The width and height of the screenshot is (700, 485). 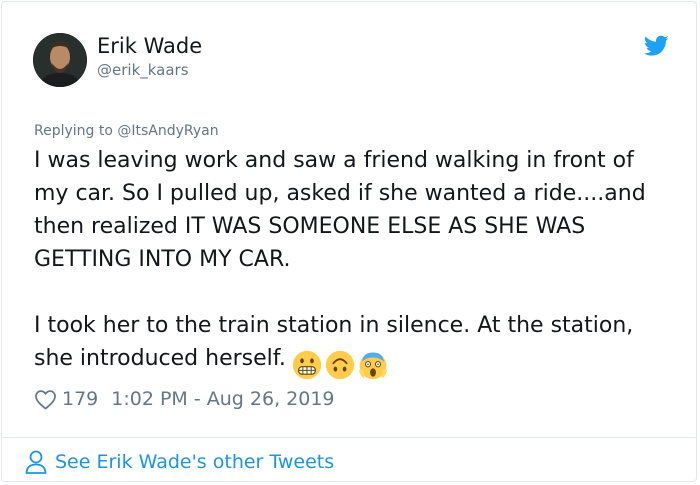 What do you see at coordinates (307, 365) in the screenshot?
I see `grimacing-face-emoji-icon` at bounding box center [307, 365].